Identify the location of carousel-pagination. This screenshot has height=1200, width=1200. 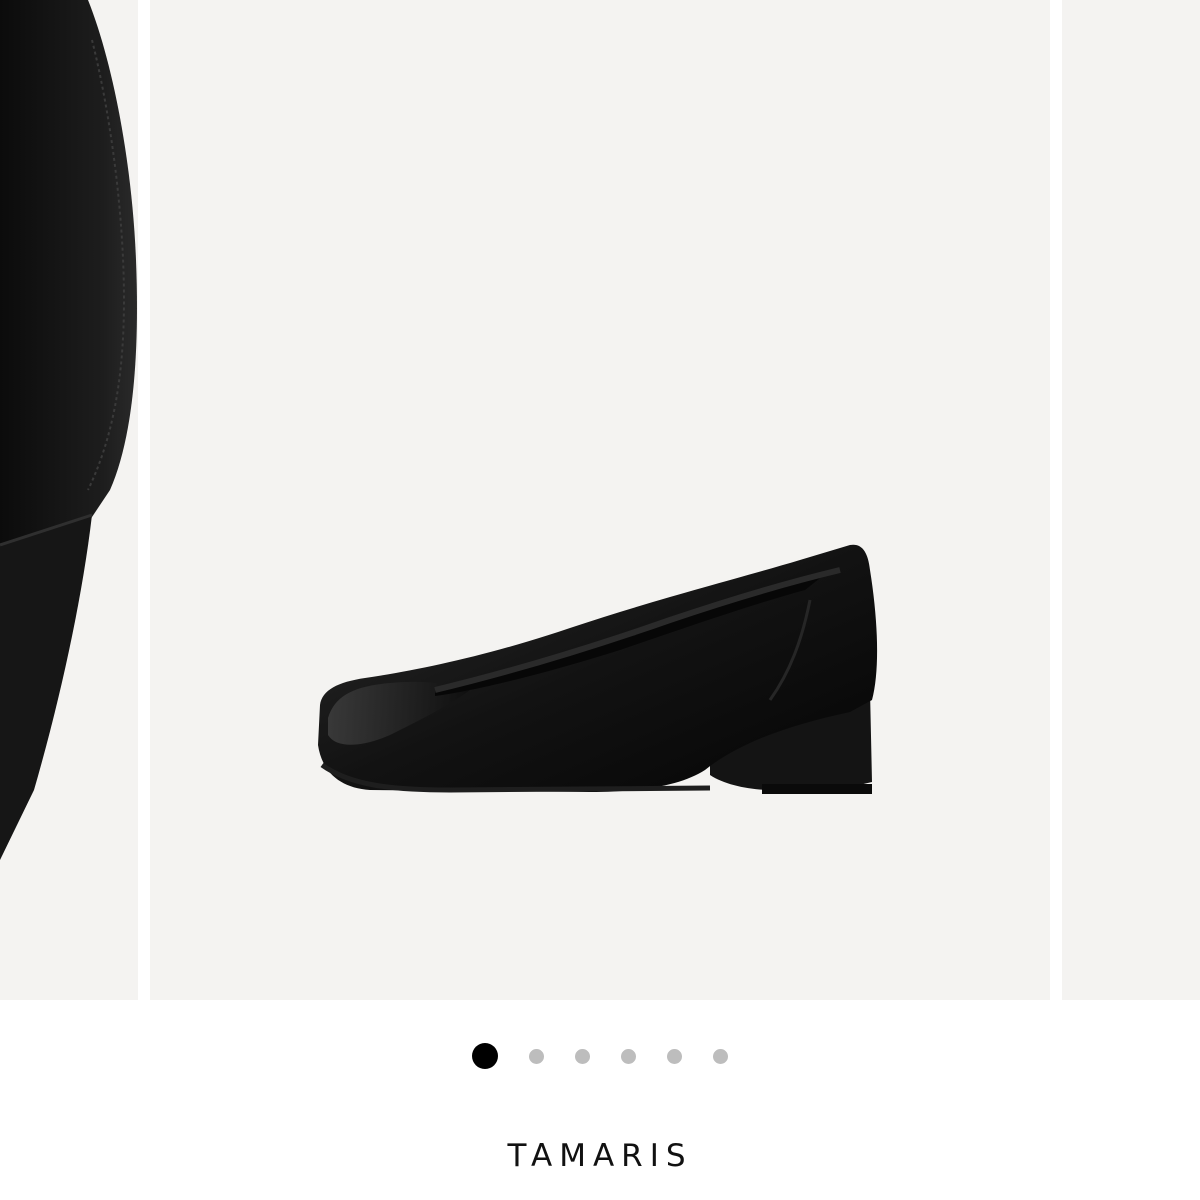
(600, 1056).